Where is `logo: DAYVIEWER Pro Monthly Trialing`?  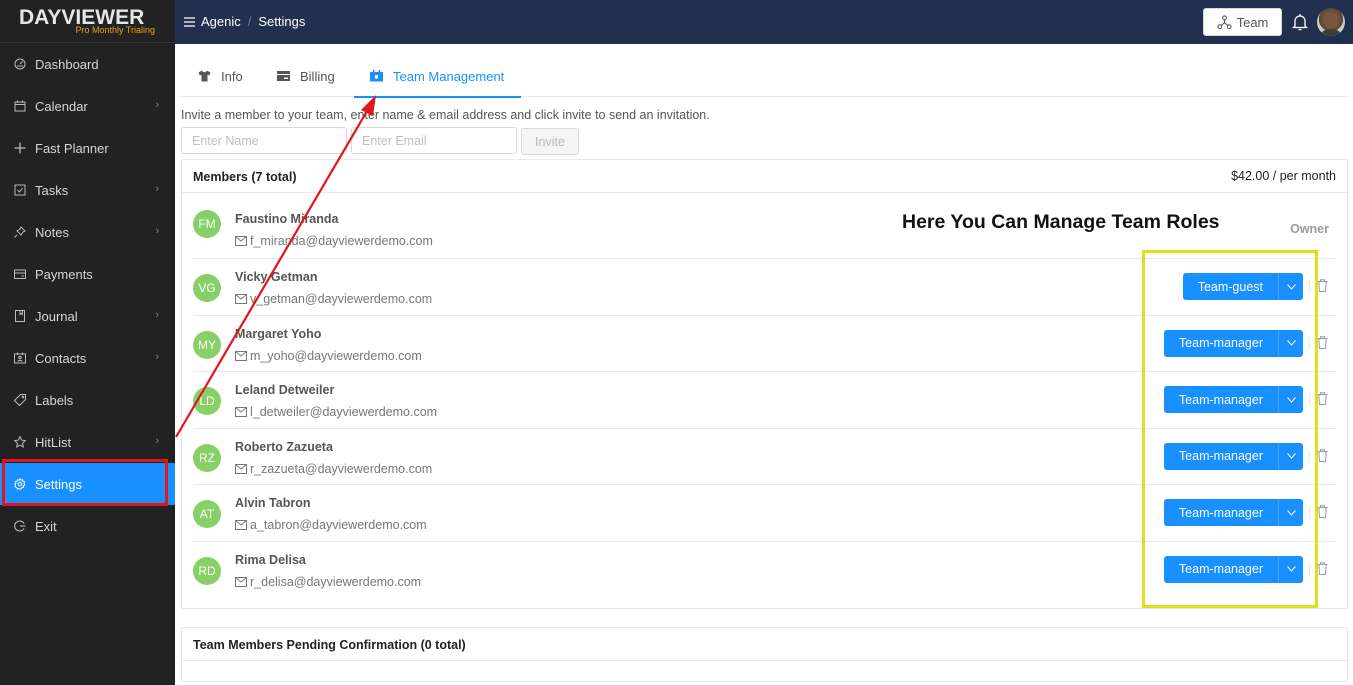 logo: DAYVIEWER Pro Monthly Trialing is located at coordinates (87, 21).